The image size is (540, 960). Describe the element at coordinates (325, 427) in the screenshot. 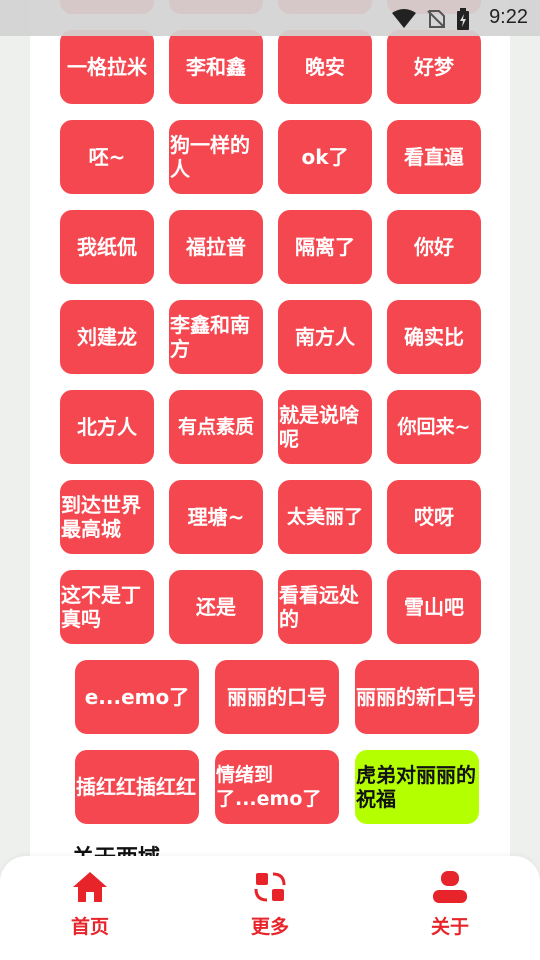

I see `sound-button: 就是说啥呢` at that location.